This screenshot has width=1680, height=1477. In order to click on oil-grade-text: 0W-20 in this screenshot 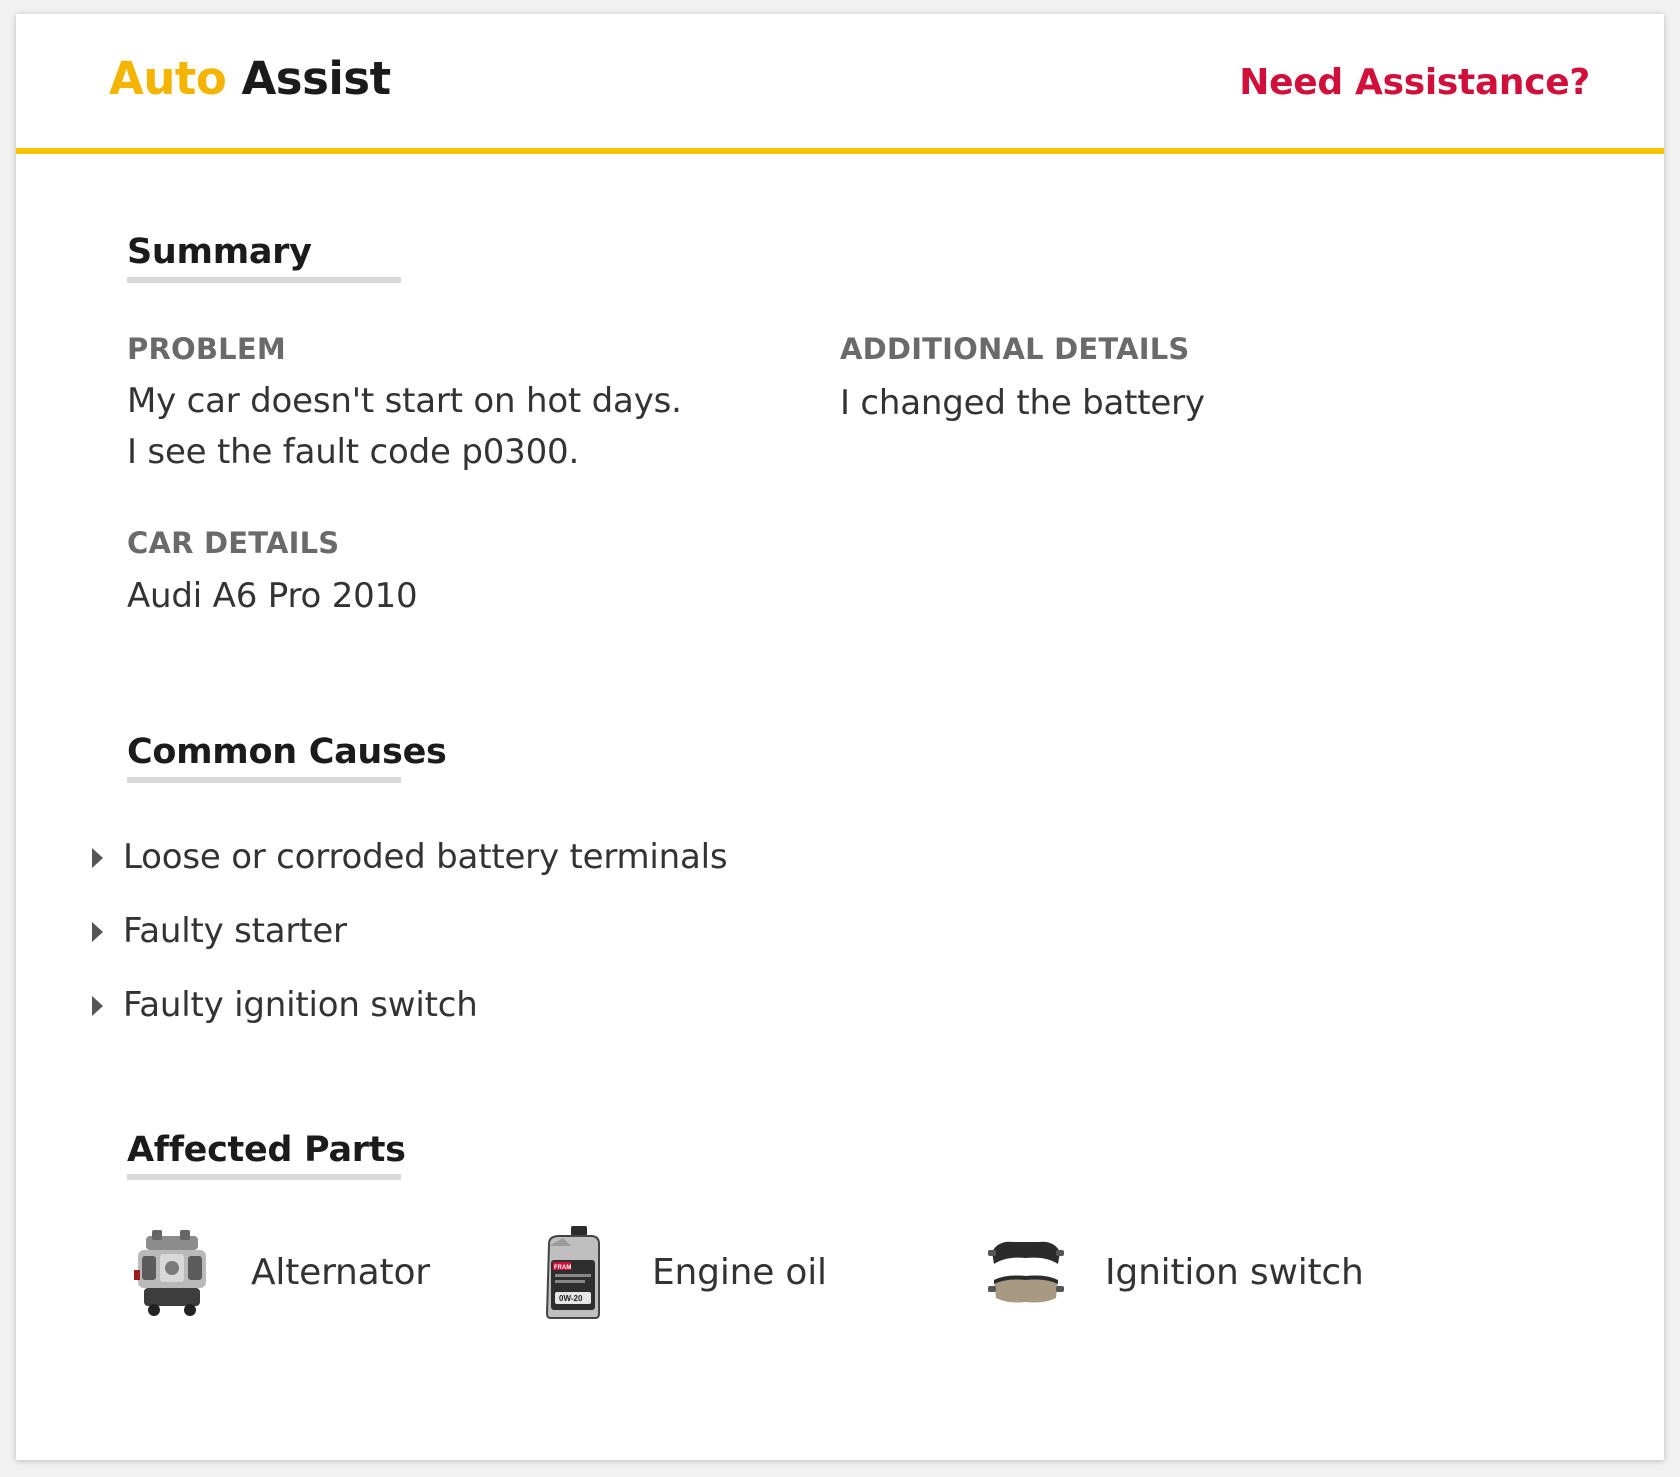, I will do `click(571, 1298)`.